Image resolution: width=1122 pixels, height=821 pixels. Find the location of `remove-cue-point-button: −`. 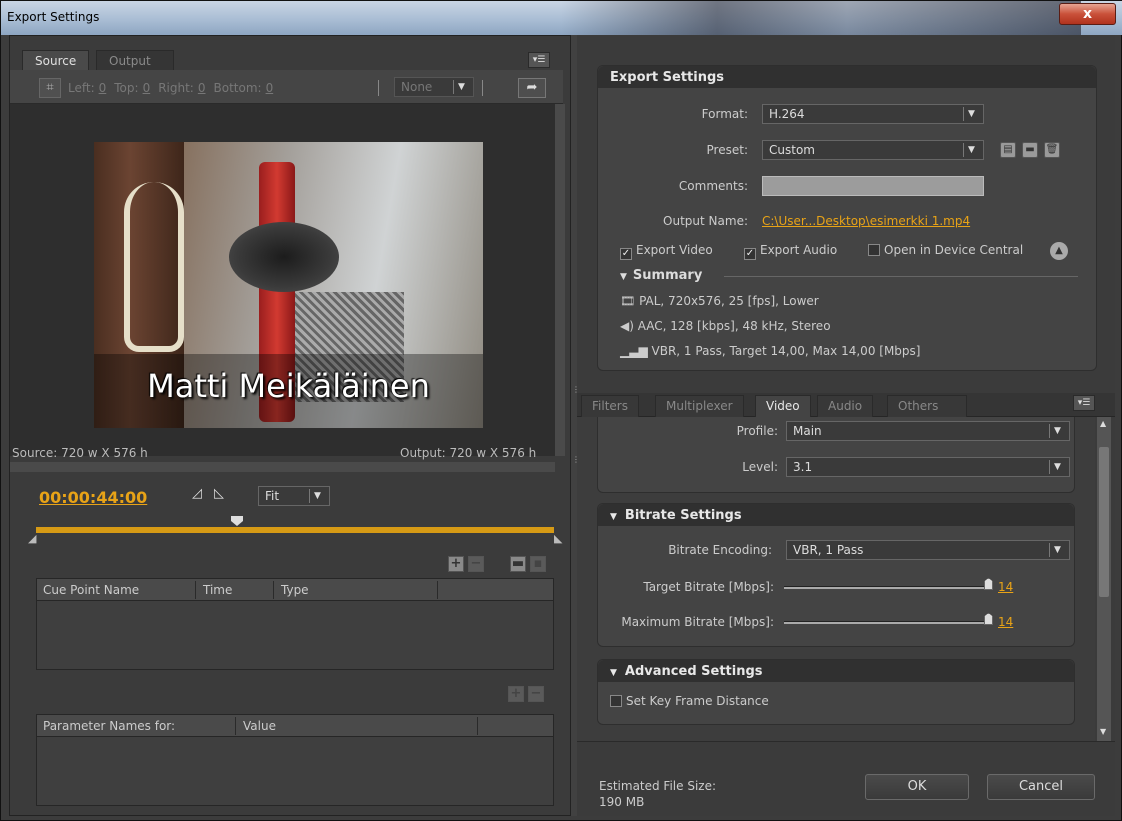

remove-cue-point-button: − is located at coordinates (476, 564).